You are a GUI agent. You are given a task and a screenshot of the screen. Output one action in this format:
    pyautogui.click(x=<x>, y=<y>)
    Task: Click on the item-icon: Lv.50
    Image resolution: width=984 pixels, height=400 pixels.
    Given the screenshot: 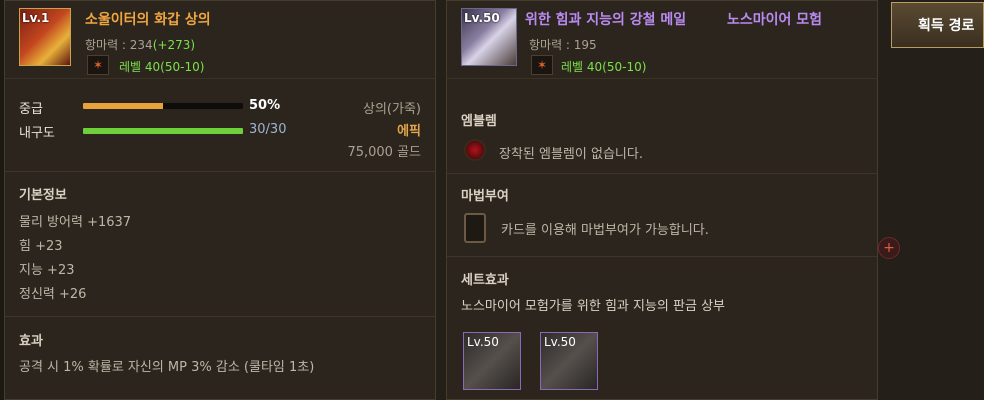 What is the action you would take?
    pyautogui.click(x=489, y=37)
    